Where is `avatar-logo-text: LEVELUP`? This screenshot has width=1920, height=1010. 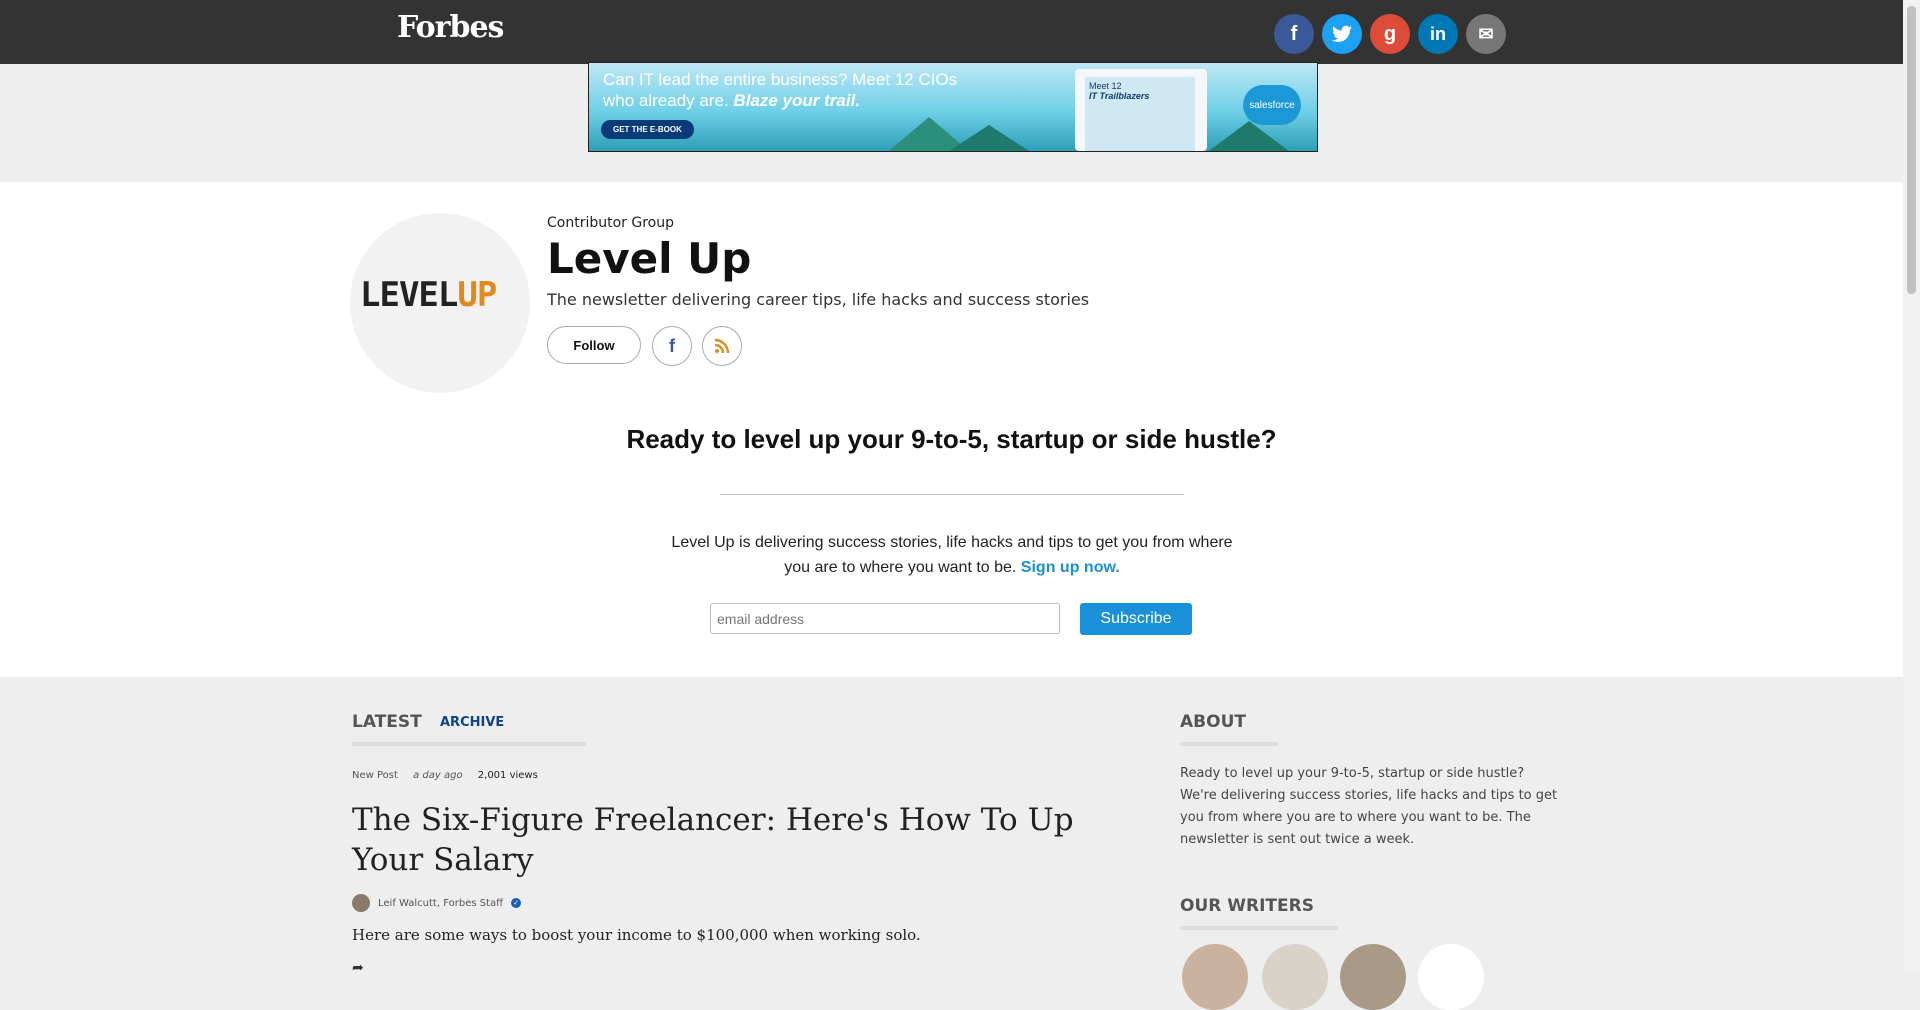
avatar-logo-text: LEVELUP is located at coordinates (428, 295).